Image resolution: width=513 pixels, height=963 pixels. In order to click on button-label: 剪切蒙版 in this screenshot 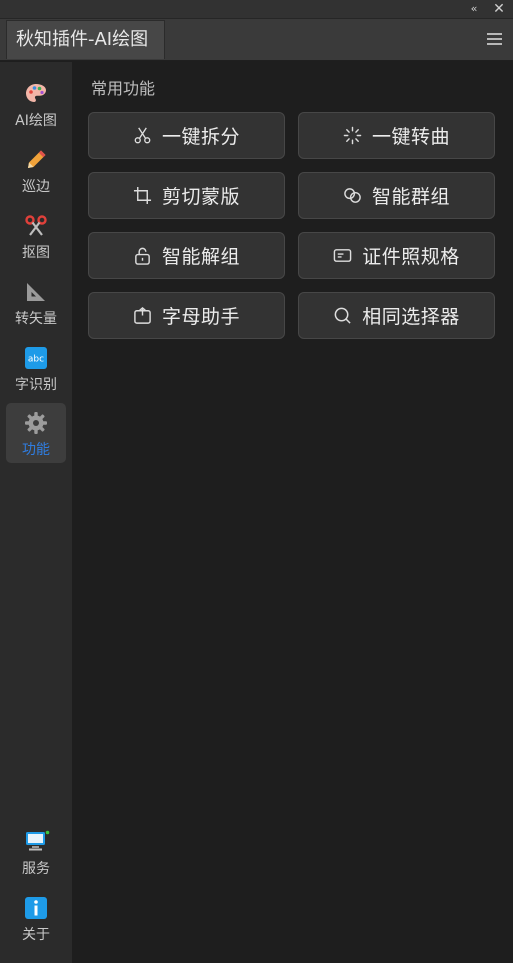, I will do `click(200, 197)`.